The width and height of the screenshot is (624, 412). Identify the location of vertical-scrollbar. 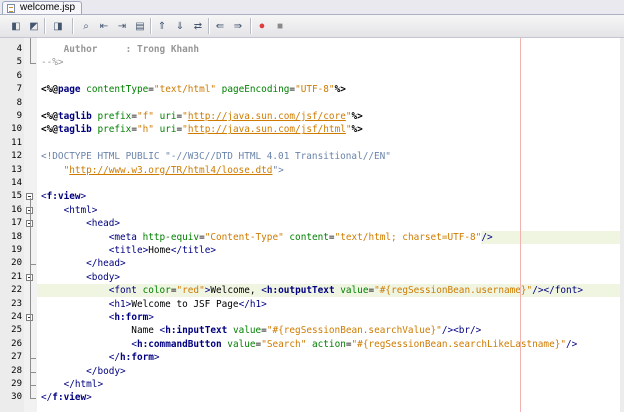
(622, 225).